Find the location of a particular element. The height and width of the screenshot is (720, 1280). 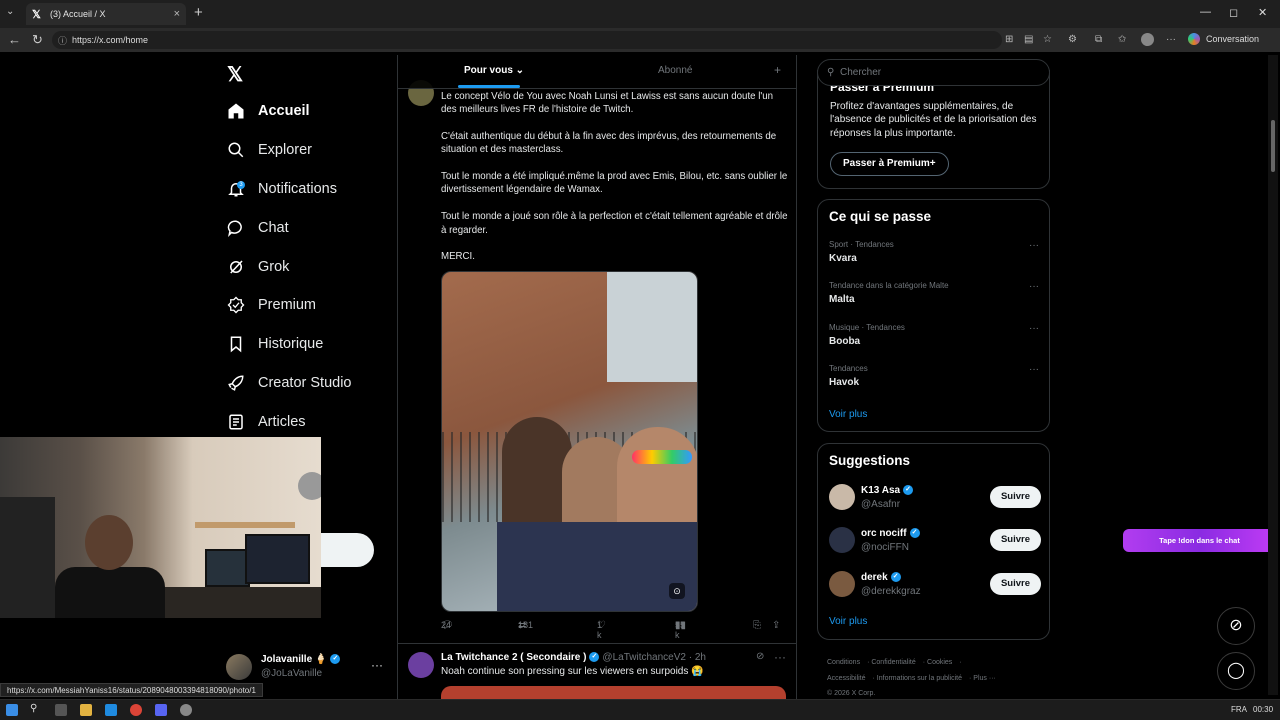

nav-item-history: Historique is located at coordinates (274, 344).